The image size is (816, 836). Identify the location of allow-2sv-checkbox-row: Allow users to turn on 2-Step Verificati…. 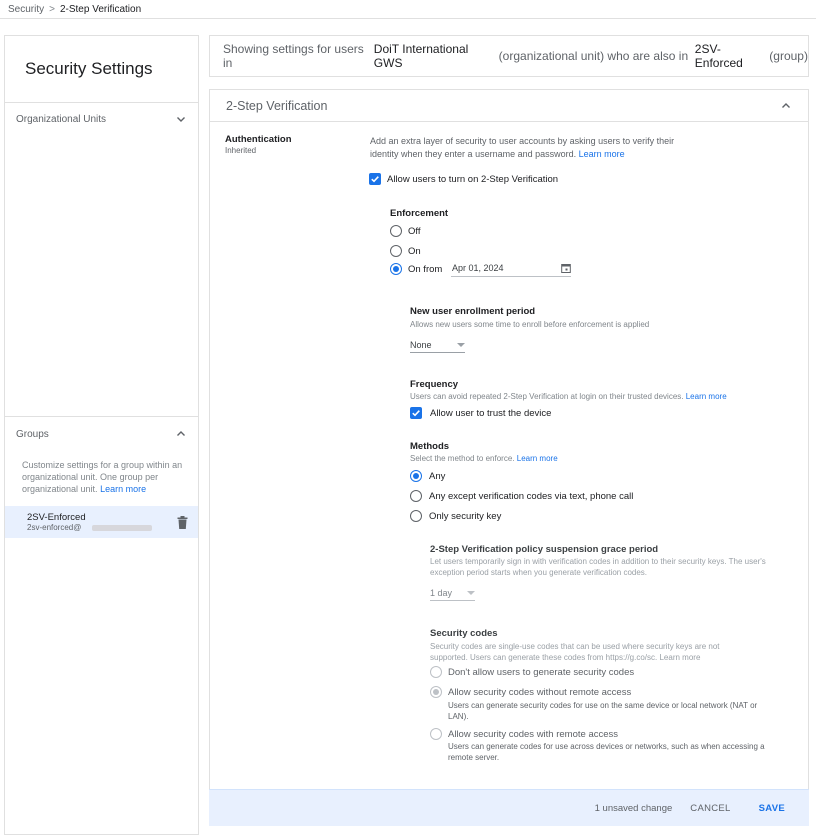
(463, 179).